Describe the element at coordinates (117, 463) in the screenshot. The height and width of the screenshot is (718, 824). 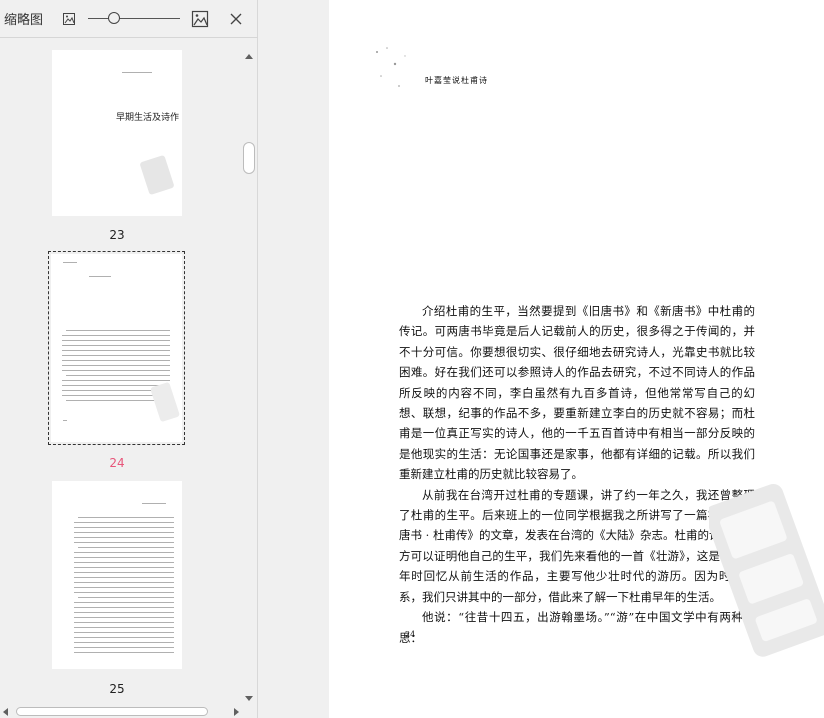
I see `thumbnail-page-number: 24` at that location.